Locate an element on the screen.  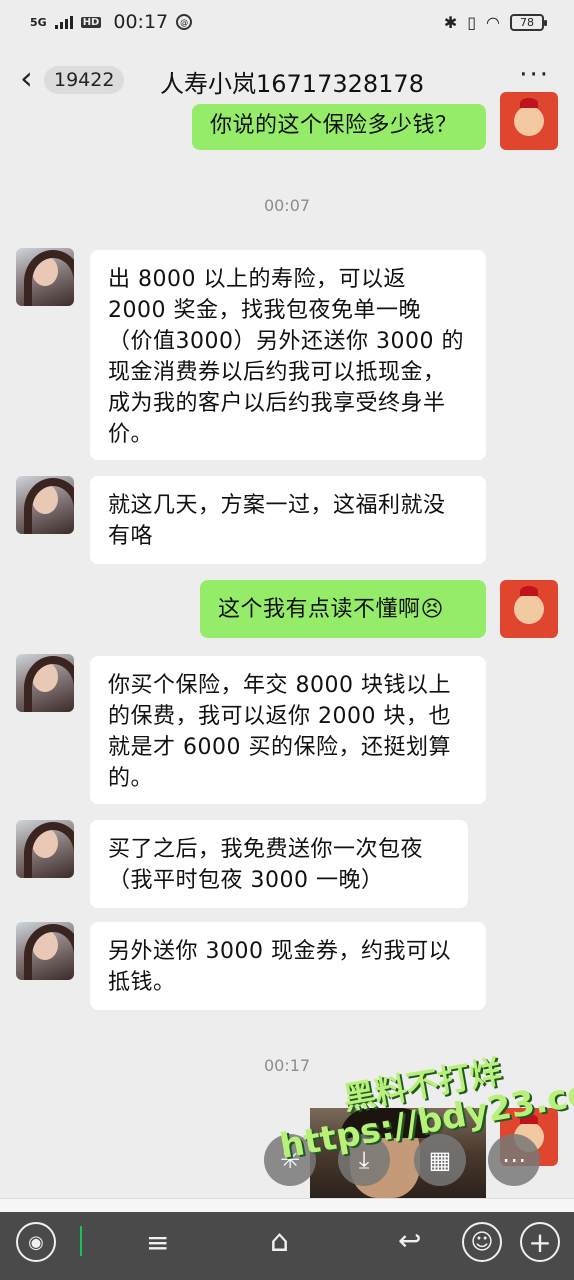
message-text: 你说的这个保险多少钱？ is located at coordinates (334, 125).